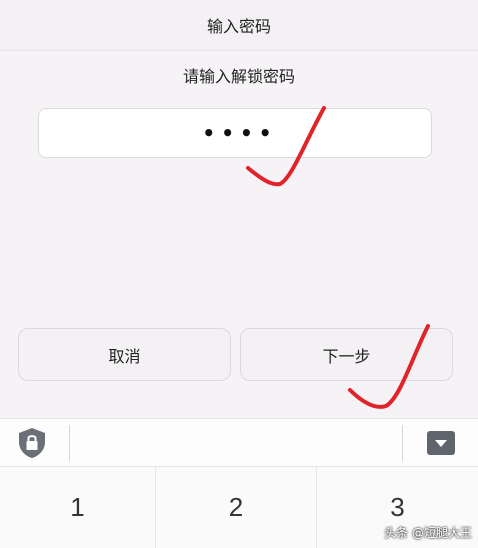 The image size is (478, 548). What do you see at coordinates (32, 443) in the screenshot?
I see `lock-icon` at bounding box center [32, 443].